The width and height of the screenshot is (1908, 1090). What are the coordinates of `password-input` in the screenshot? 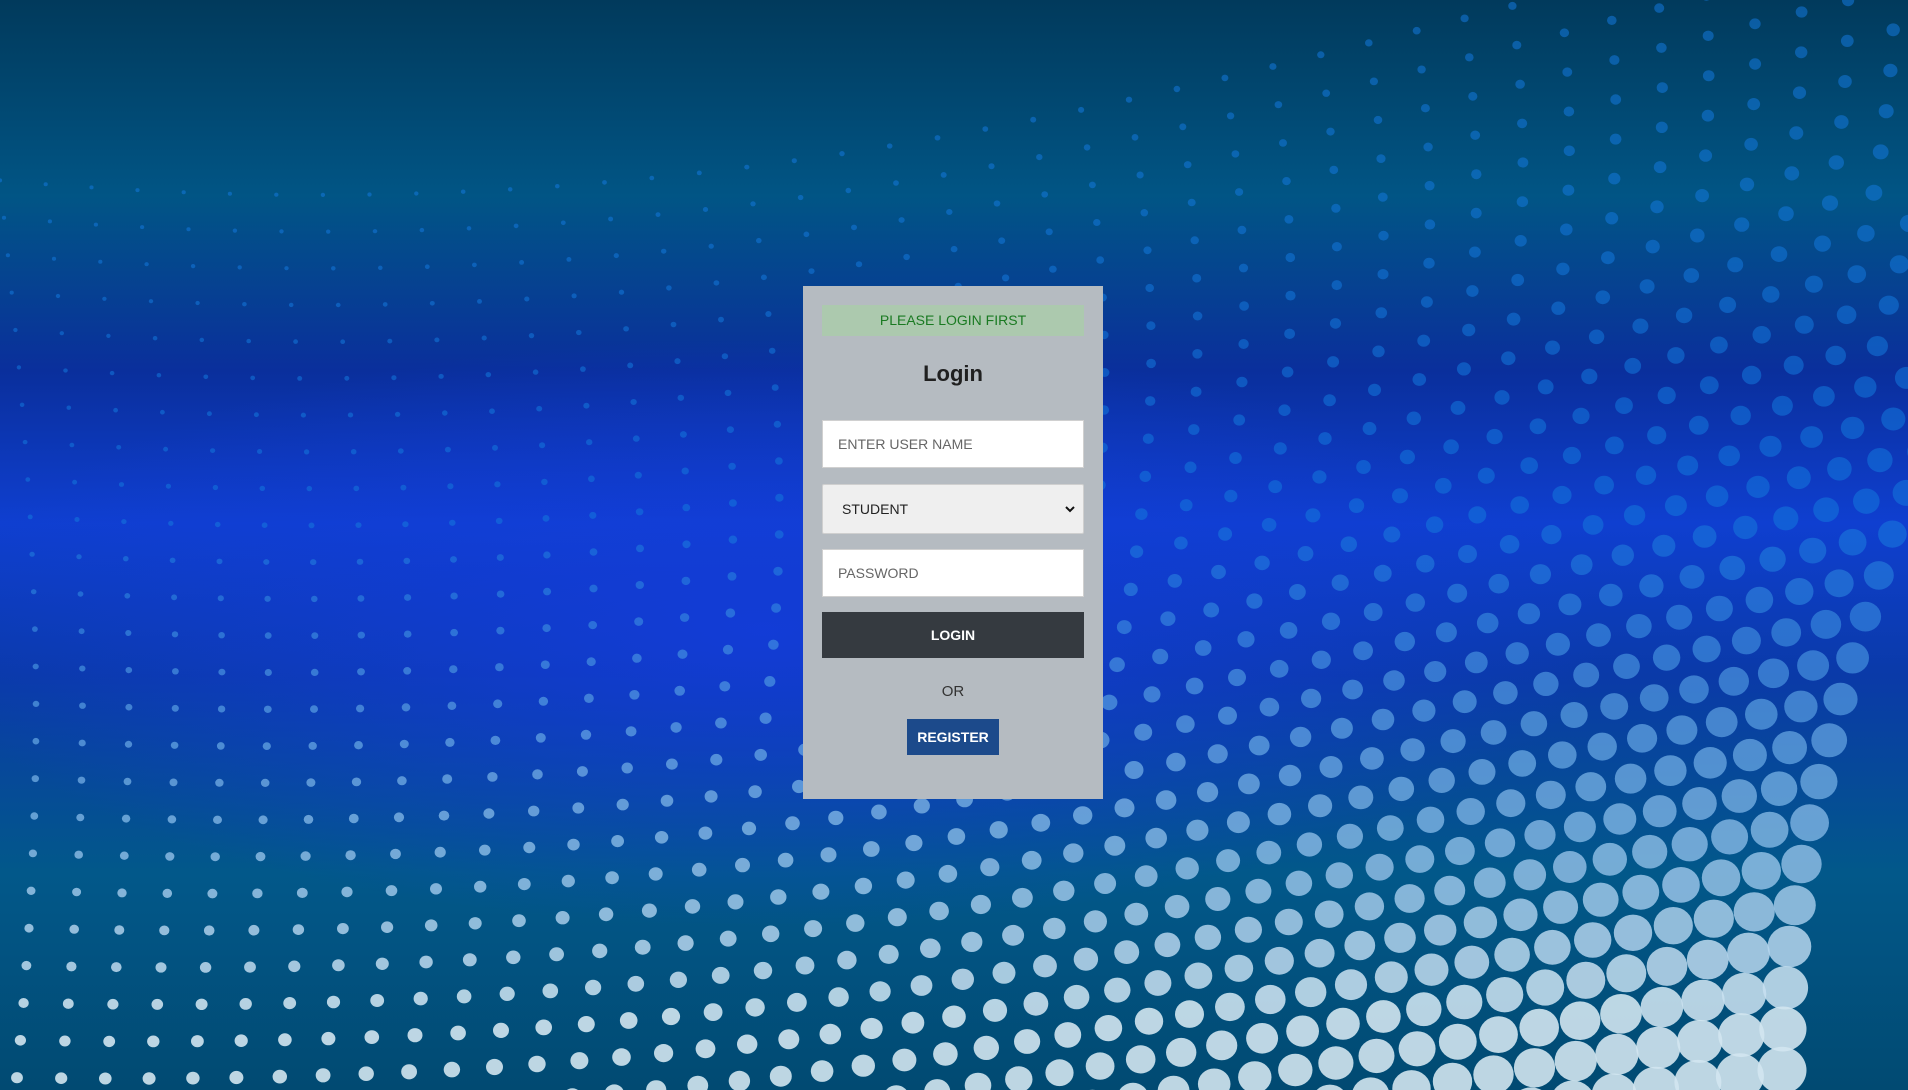 It's located at (953, 573).